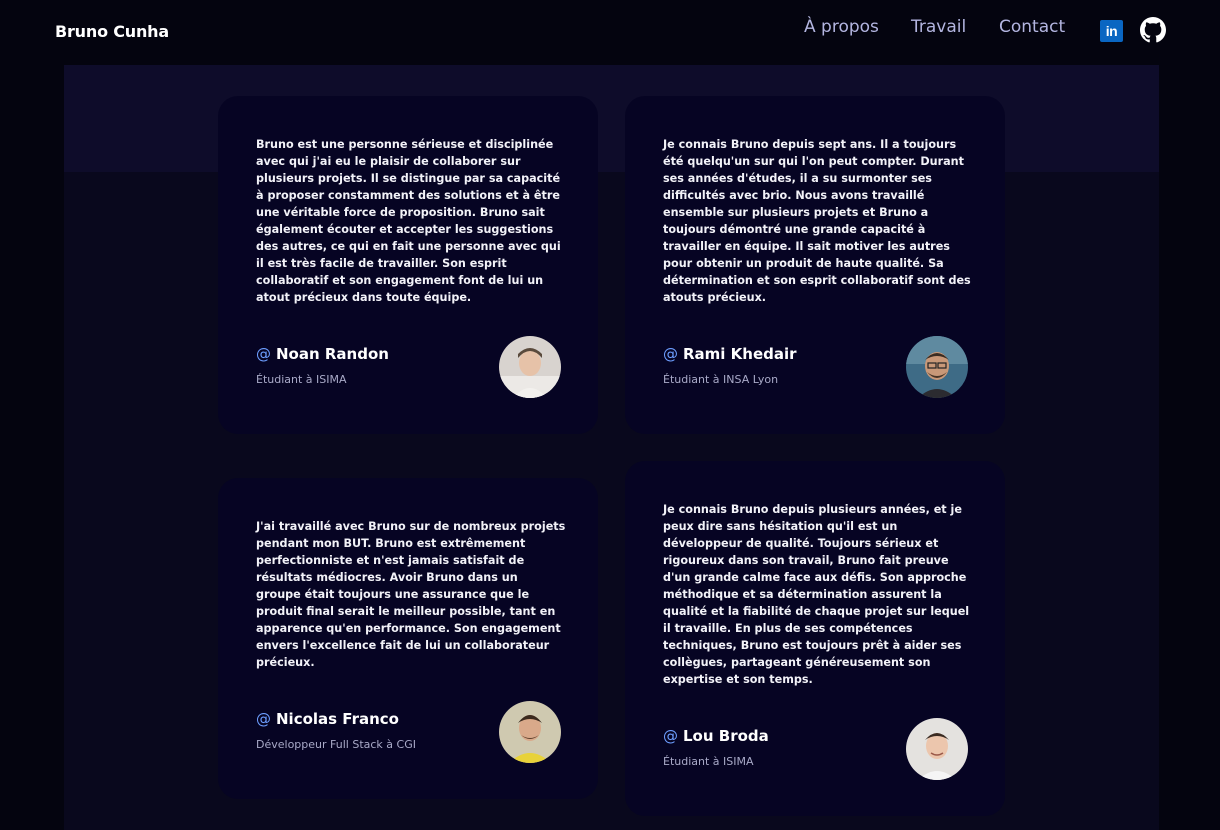  I want to click on author-role: Étudiant à INSA Lyon, so click(721, 379).